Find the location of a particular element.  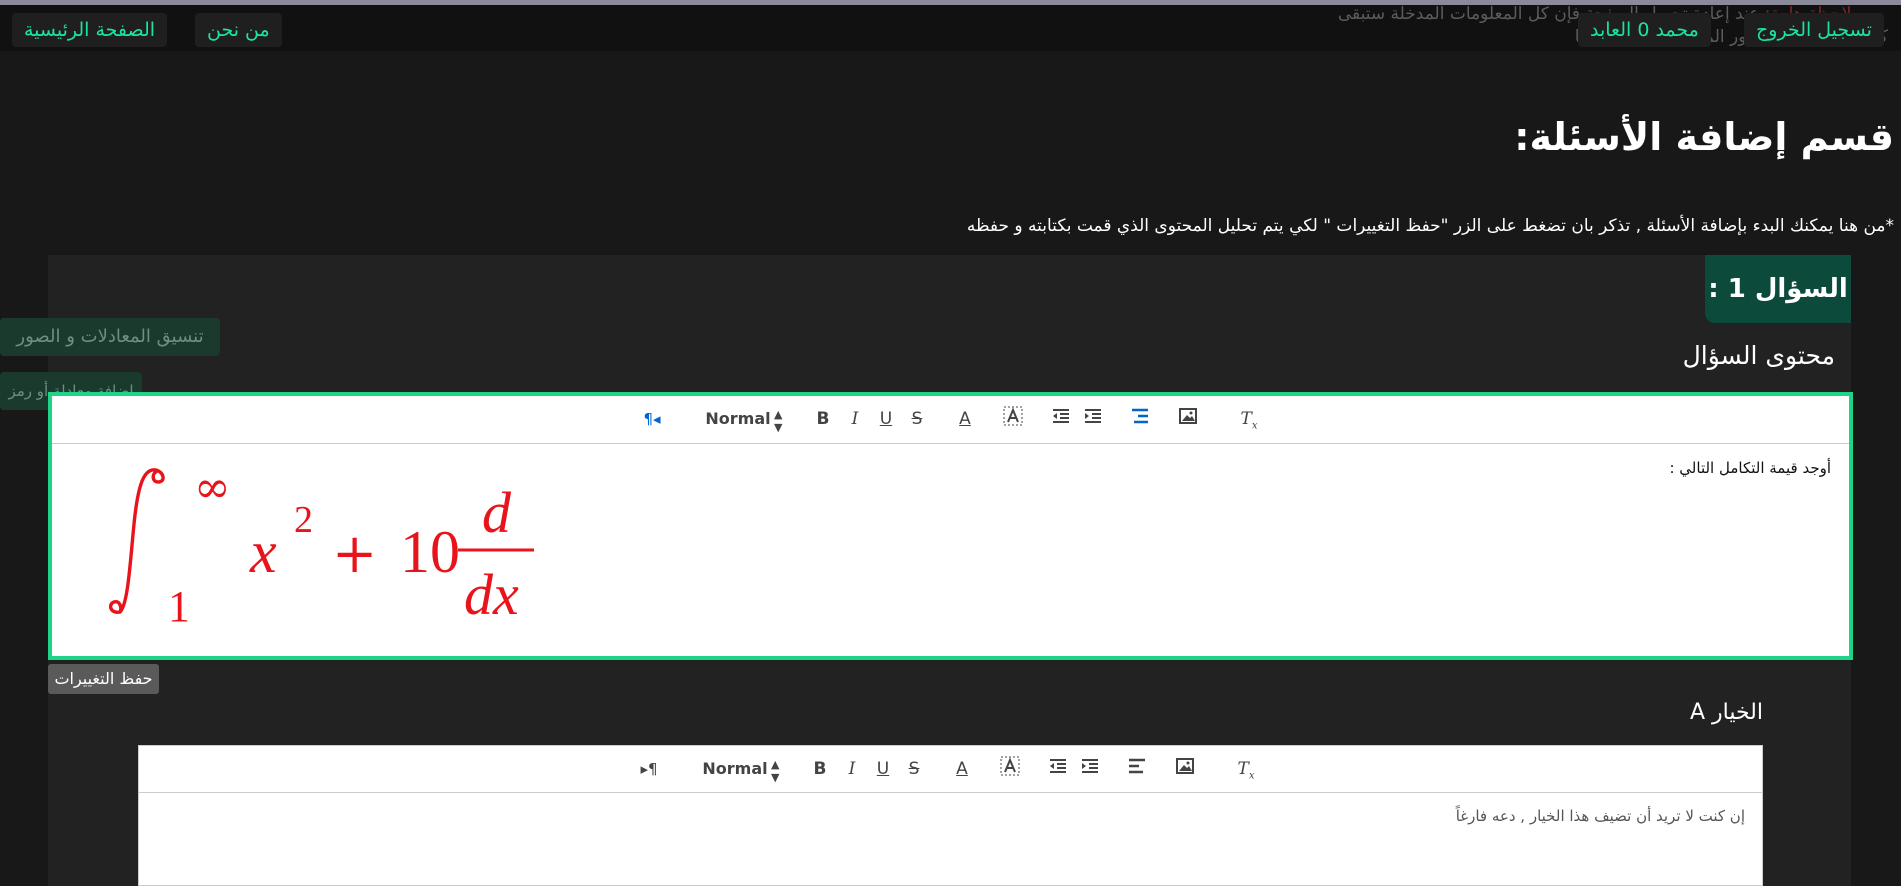

text-direction-icon: ¶◂ is located at coordinates (652, 419).